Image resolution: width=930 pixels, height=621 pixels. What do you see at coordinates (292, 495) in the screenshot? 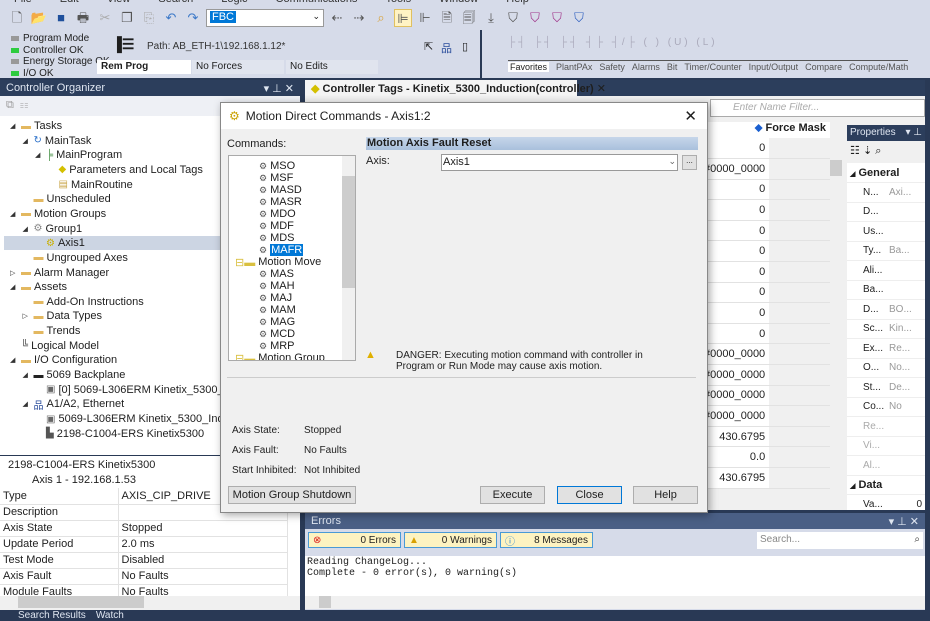
I see `motion-group-shutdown-button: Motion Group Shutdown` at bounding box center [292, 495].